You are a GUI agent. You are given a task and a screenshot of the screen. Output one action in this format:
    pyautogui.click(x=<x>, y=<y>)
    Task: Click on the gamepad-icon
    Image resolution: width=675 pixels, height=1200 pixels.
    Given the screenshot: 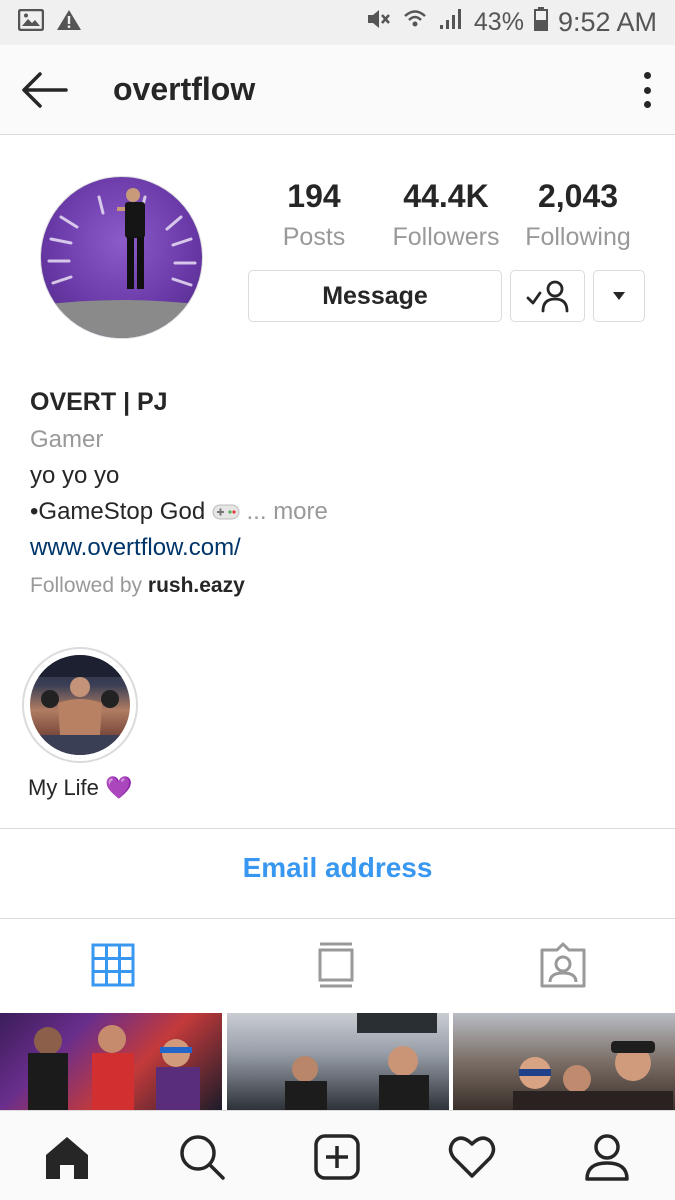 What is the action you would take?
    pyautogui.click(x=229, y=511)
    